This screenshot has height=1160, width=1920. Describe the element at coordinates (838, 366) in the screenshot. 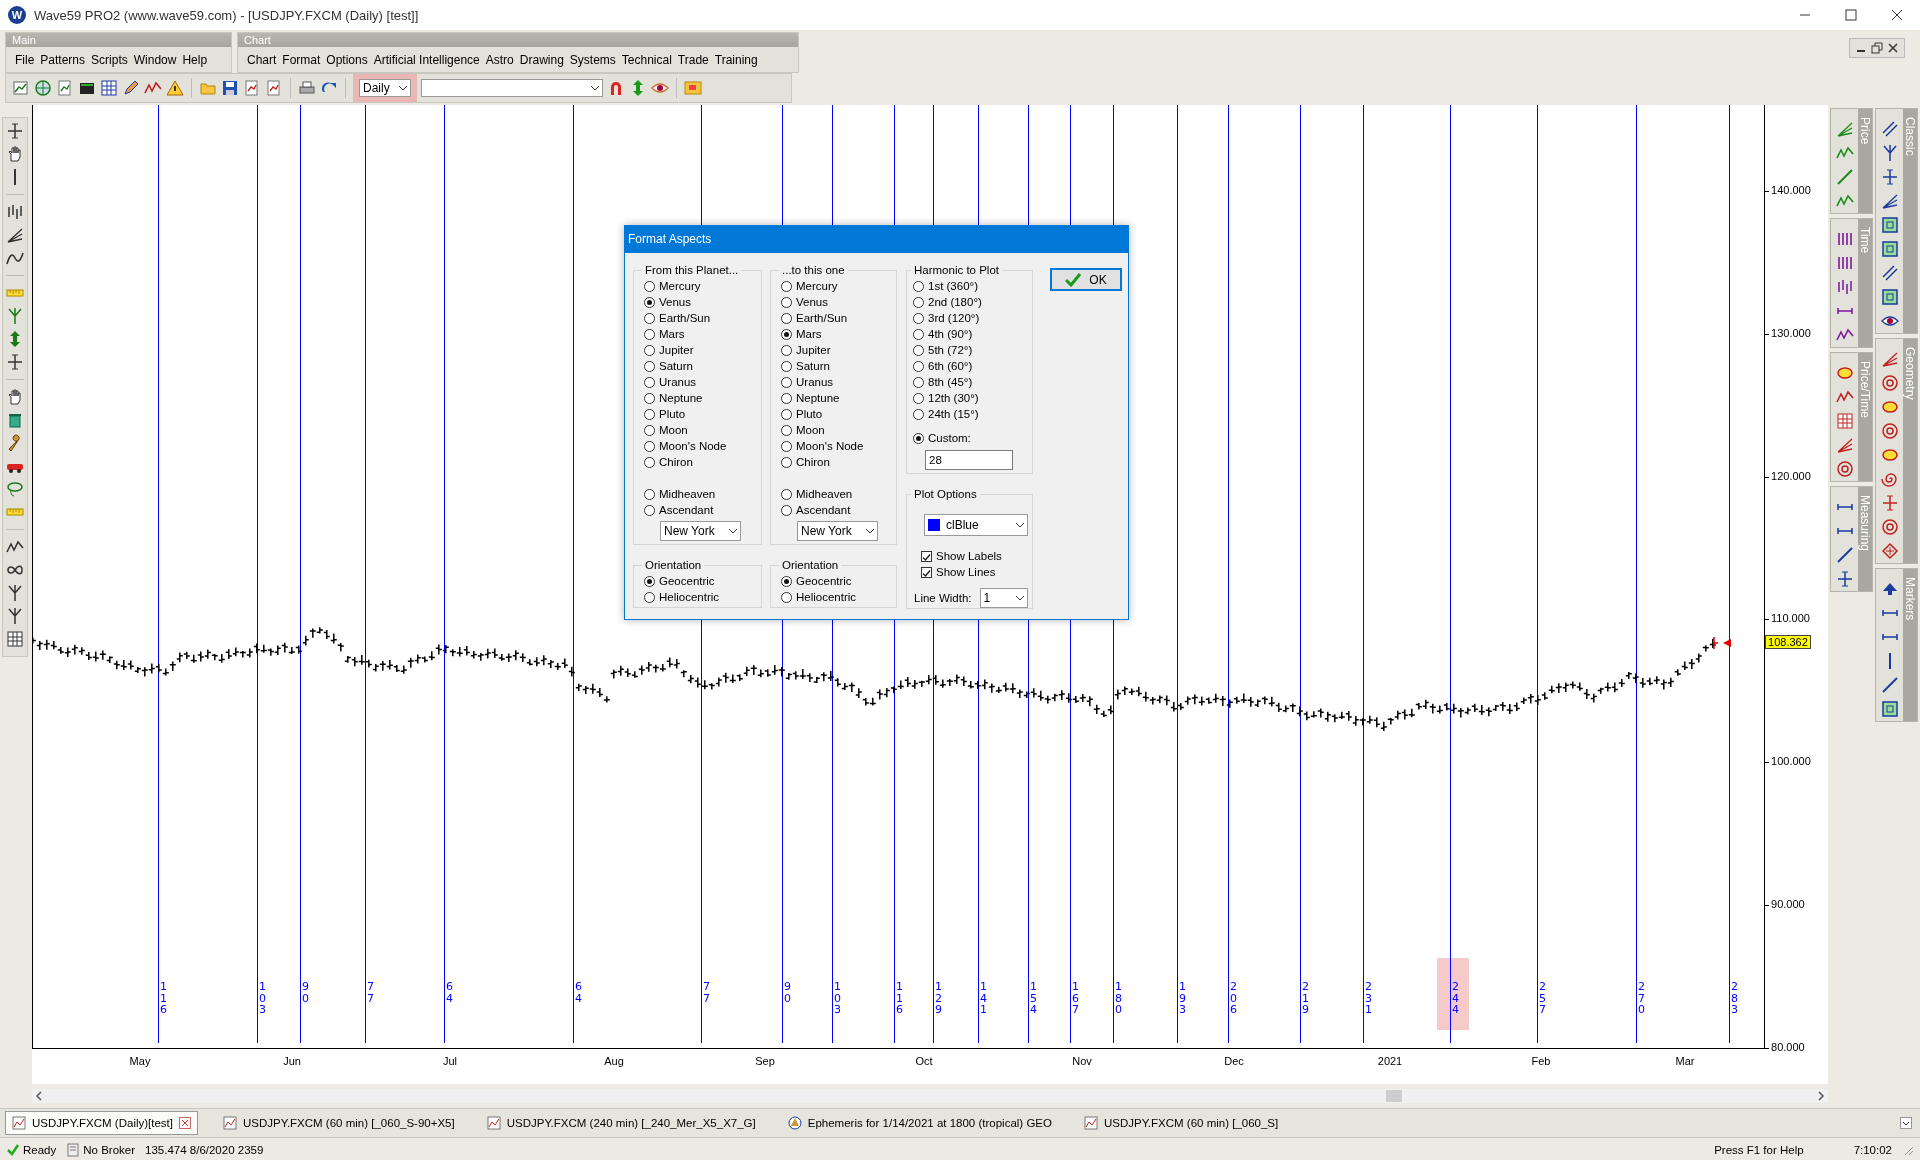

I see `radio-button: Saturn` at that location.